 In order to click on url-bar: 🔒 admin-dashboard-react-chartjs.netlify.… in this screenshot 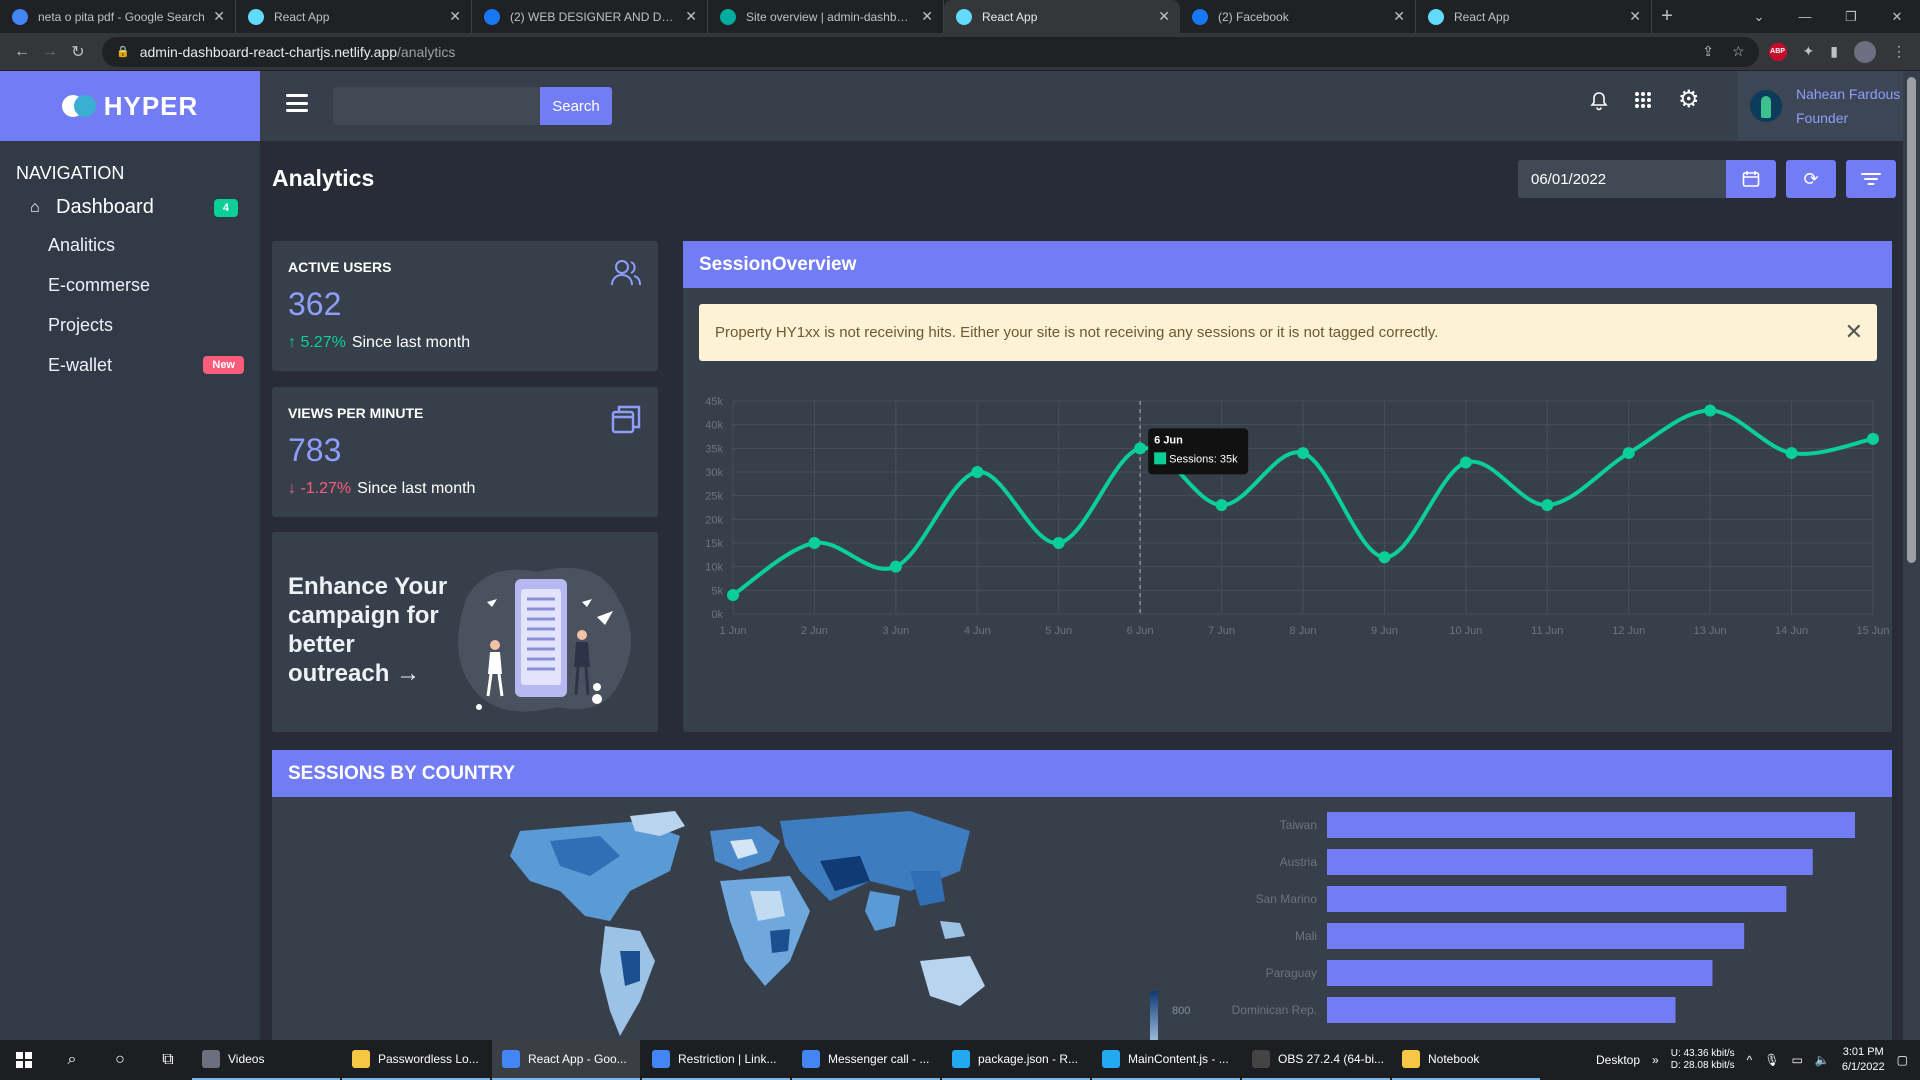, I will do `click(930, 51)`.